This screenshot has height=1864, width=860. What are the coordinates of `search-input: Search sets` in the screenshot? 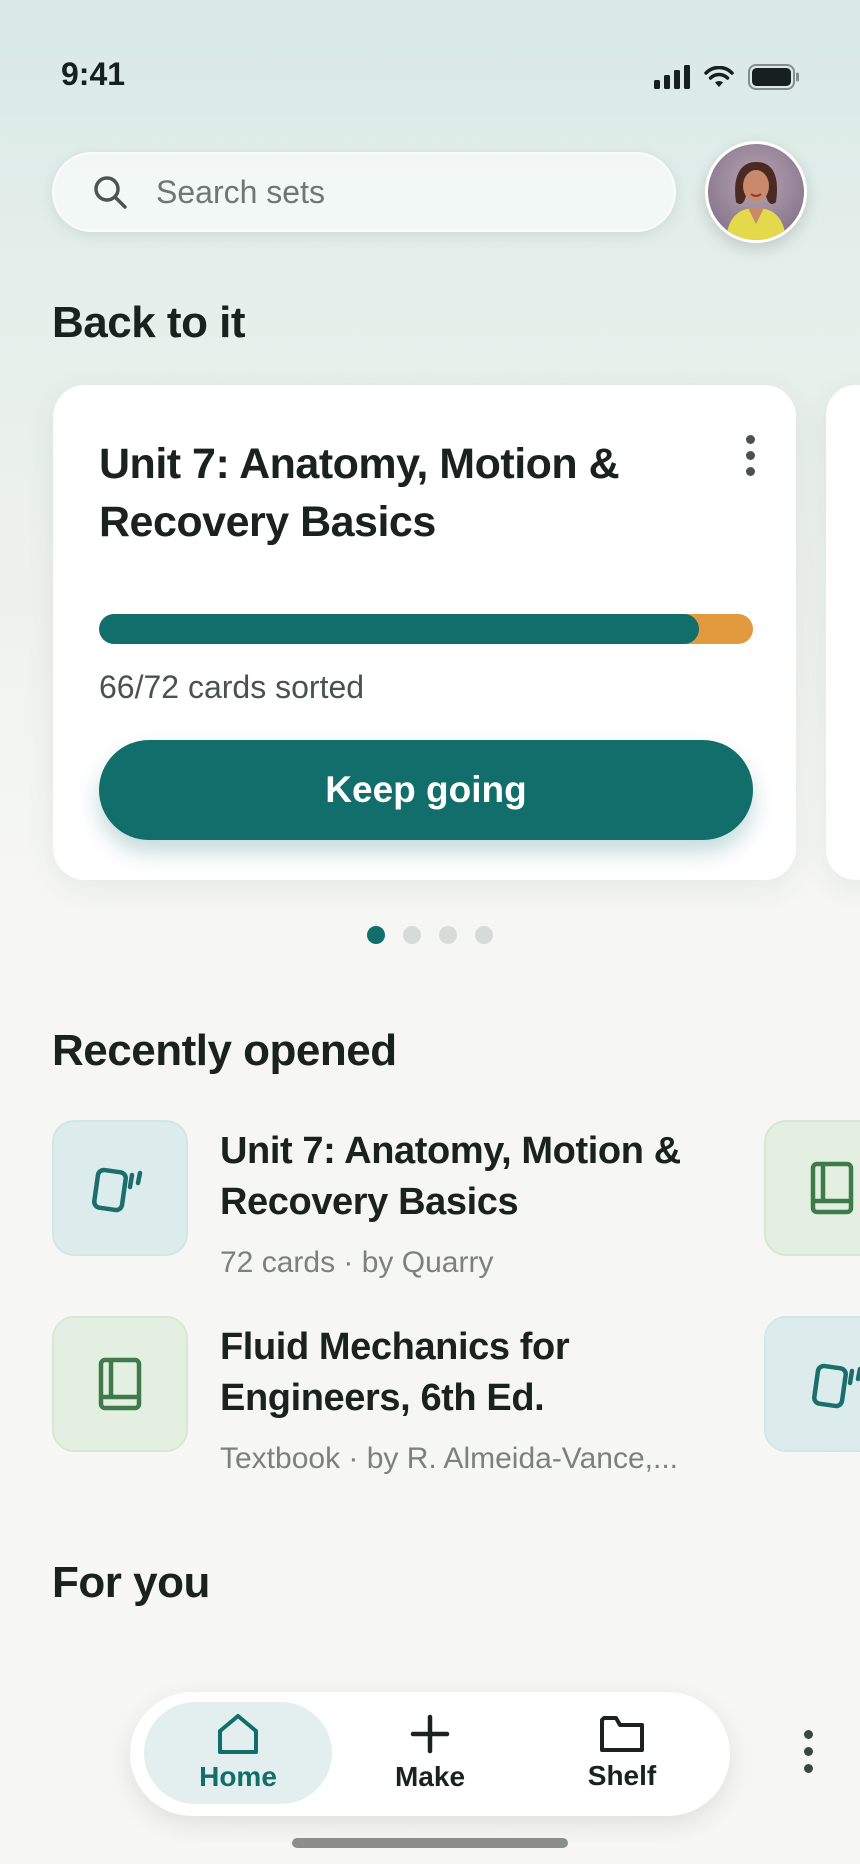 It's located at (364, 192).